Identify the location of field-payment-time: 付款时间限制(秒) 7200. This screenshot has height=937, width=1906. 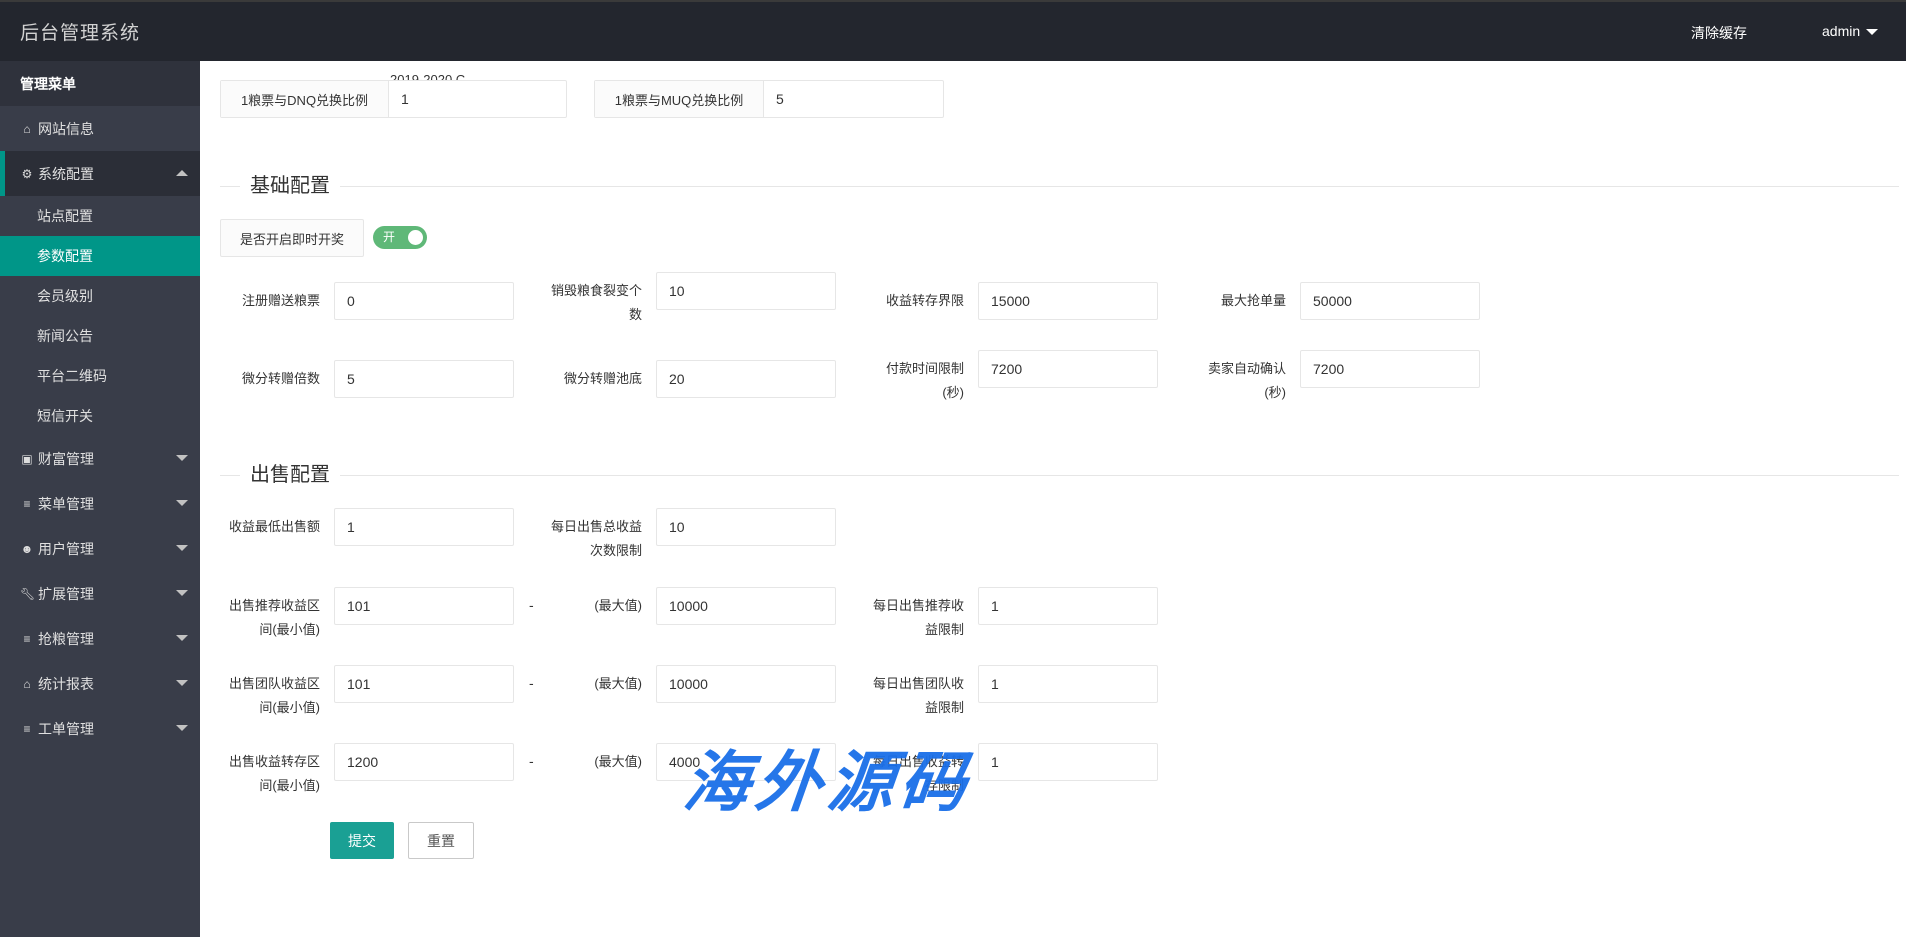
(1013, 375).